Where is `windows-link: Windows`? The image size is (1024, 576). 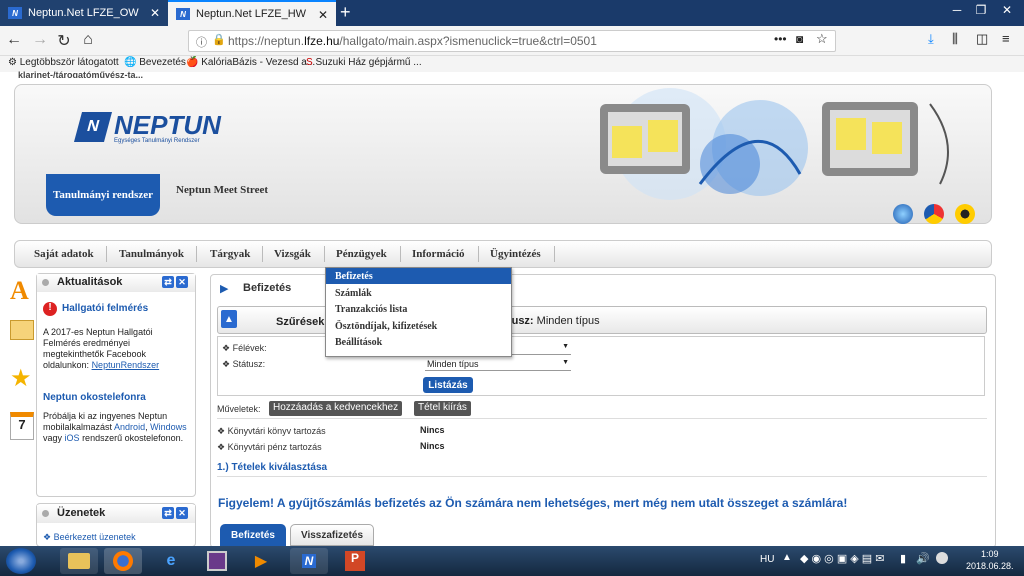 windows-link: Windows is located at coordinates (168, 427).